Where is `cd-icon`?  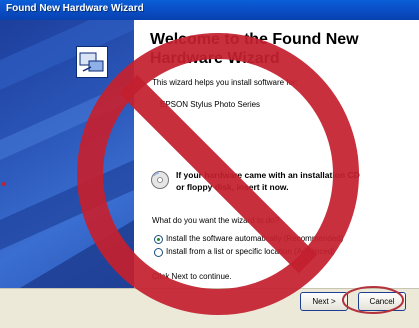
cd-icon is located at coordinates (160, 180).